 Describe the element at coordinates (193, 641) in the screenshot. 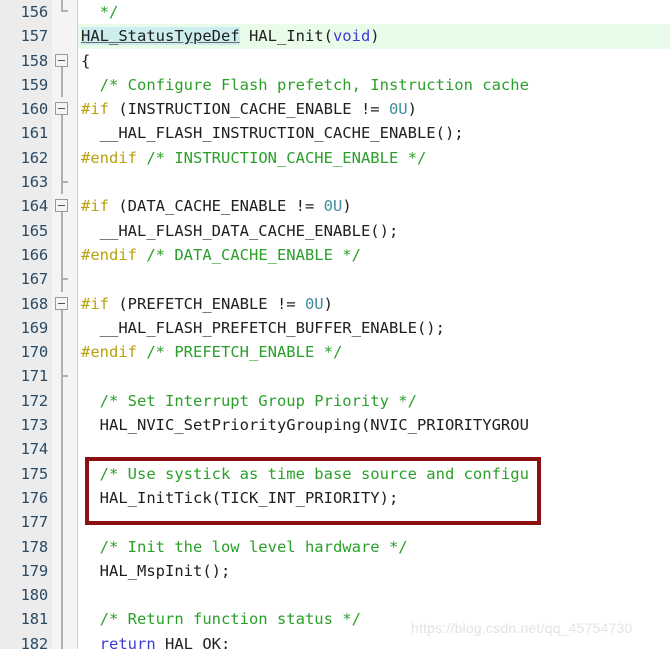

I see `code-token-id: HAL_OK;` at that location.